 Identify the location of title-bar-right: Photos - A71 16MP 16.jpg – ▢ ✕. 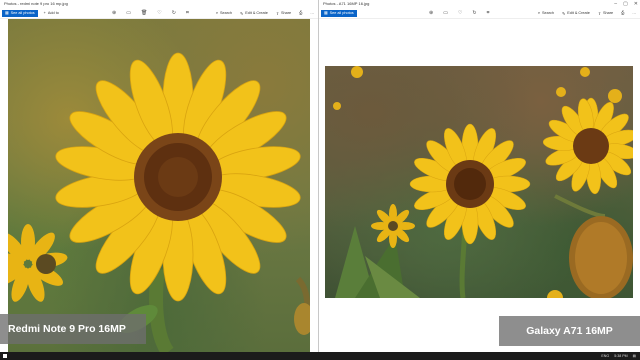
(479, 4).